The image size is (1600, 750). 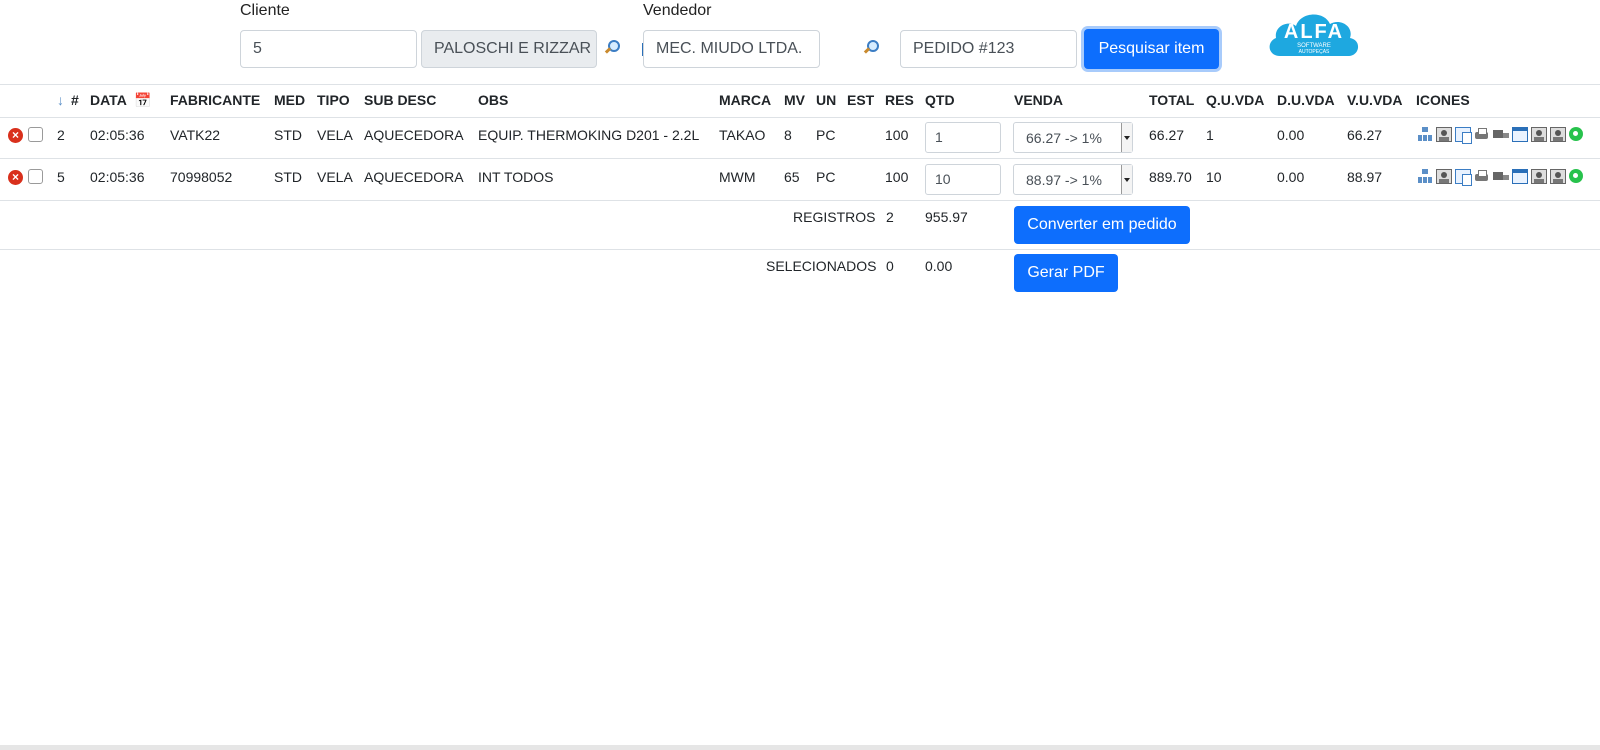 I want to click on cliente-label: Cliente, so click(x=265, y=10).